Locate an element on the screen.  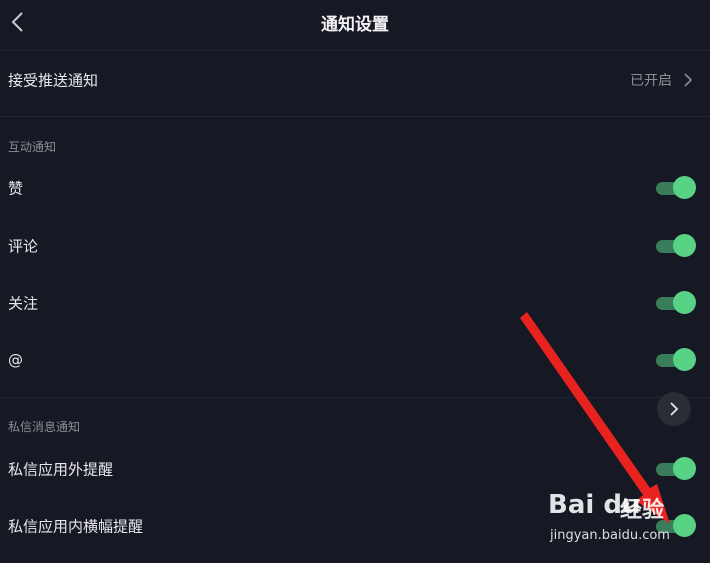
outside-app-reminder-label: 私信应用外提醒 is located at coordinates (61, 469).